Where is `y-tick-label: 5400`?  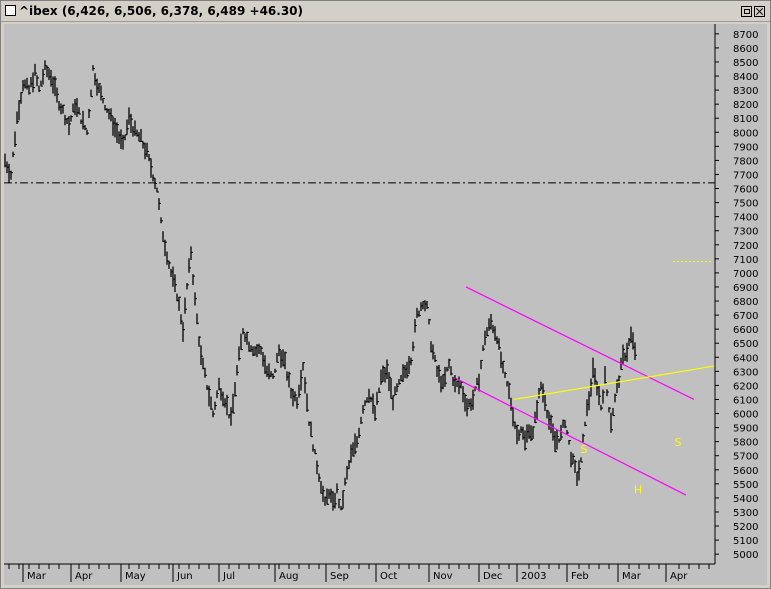
y-tick-label: 5400 is located at coordinates (745, 499).